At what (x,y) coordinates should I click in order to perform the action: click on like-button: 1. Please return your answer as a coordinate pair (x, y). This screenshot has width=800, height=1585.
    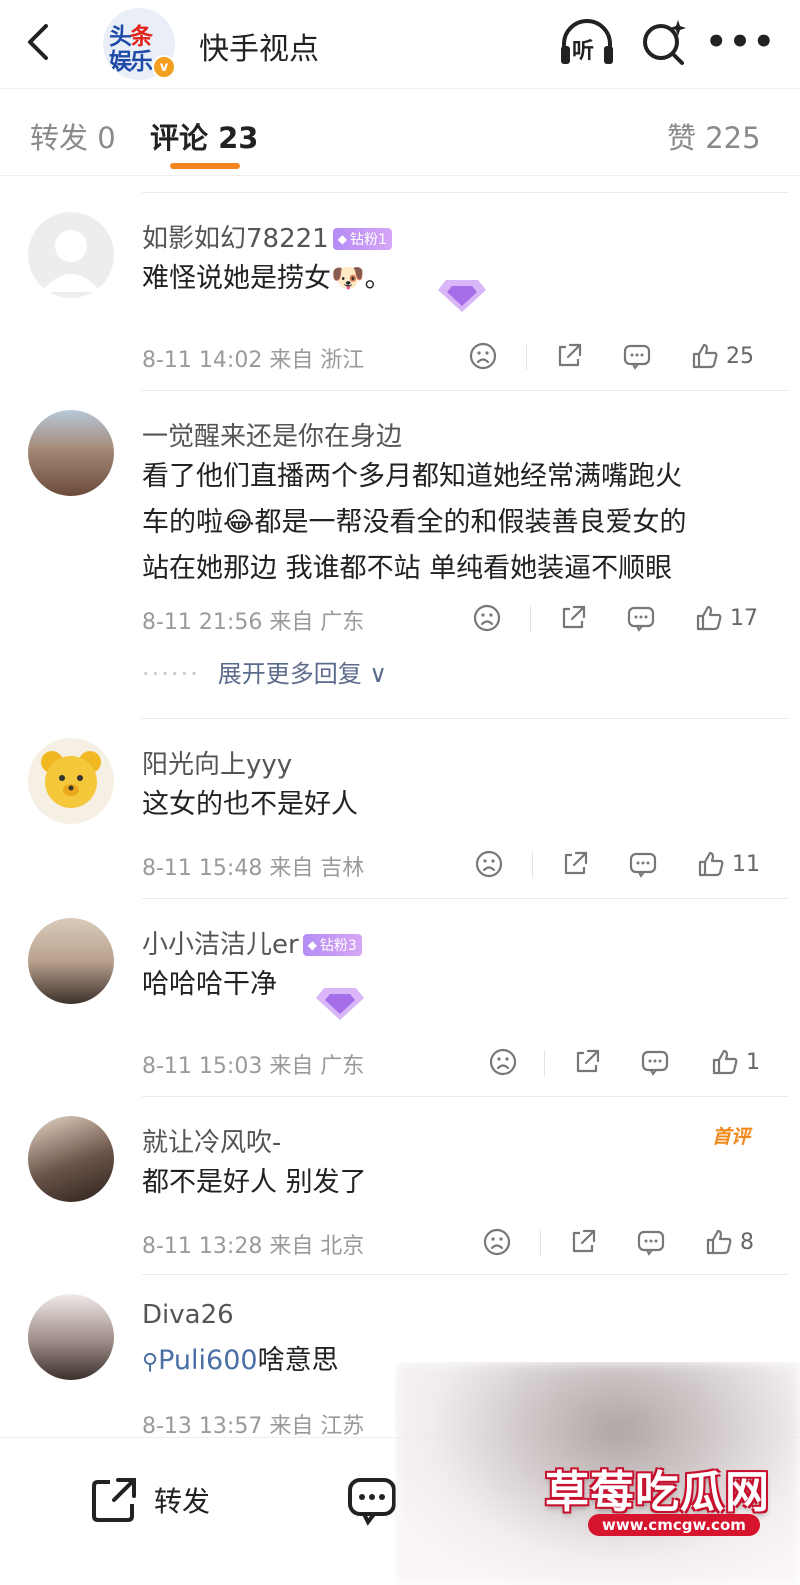
    Looking at the image, I should click on (735, 1062).